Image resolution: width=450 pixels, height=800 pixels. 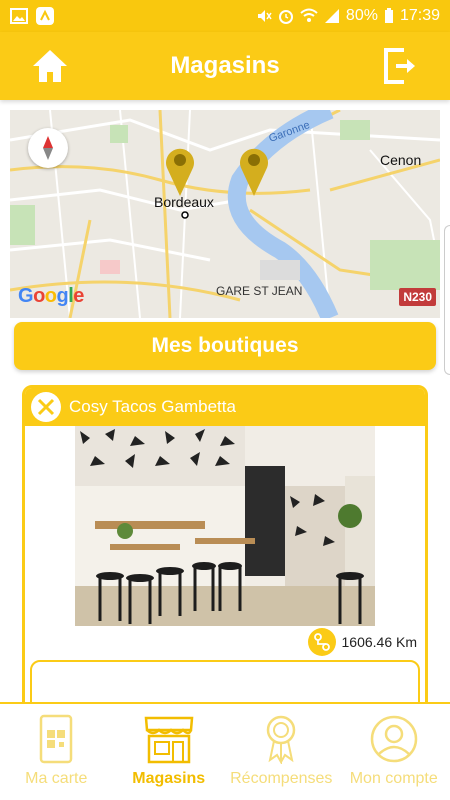 I want to click on nav-item-magasins: Magasins, so click(x=169, y=752).